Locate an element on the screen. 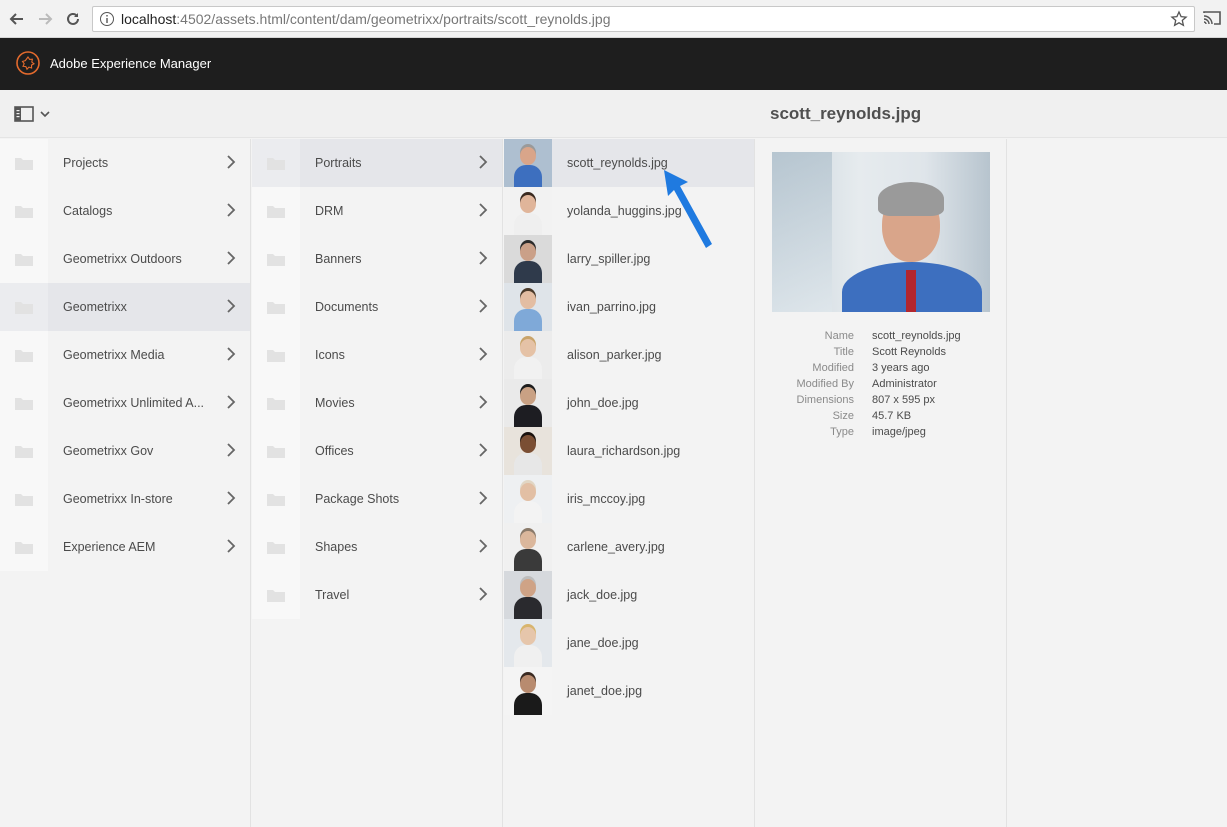  folder-row: Catalogs is located at coordinates (125, 211).